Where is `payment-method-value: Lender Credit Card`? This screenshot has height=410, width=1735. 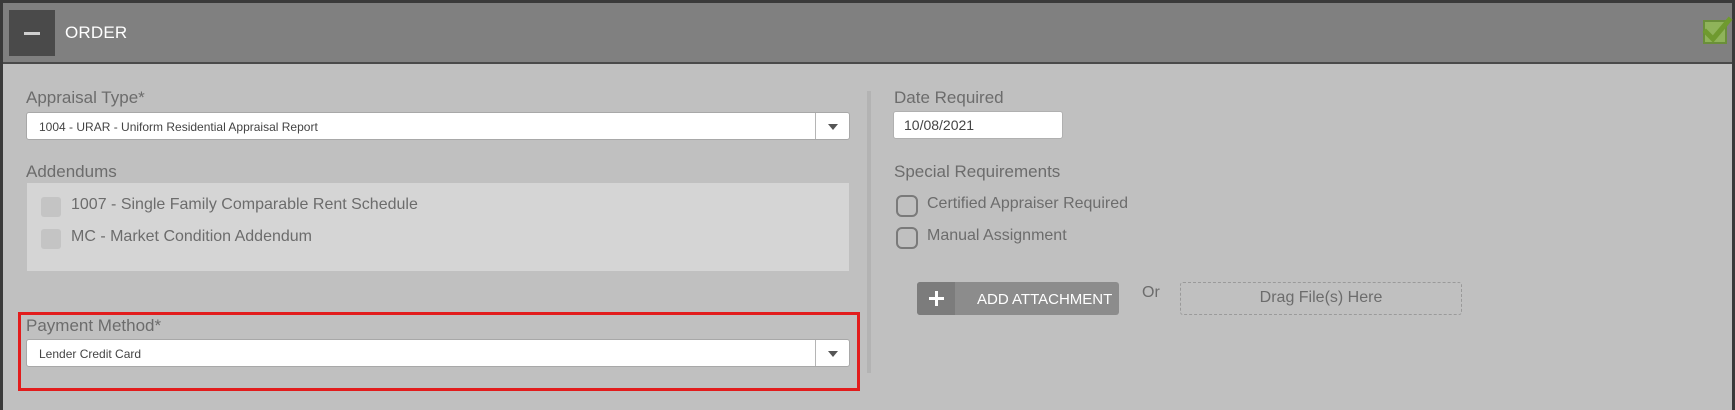
payment-method-value: Lender Credit Card is located at coordinates (90, 354).